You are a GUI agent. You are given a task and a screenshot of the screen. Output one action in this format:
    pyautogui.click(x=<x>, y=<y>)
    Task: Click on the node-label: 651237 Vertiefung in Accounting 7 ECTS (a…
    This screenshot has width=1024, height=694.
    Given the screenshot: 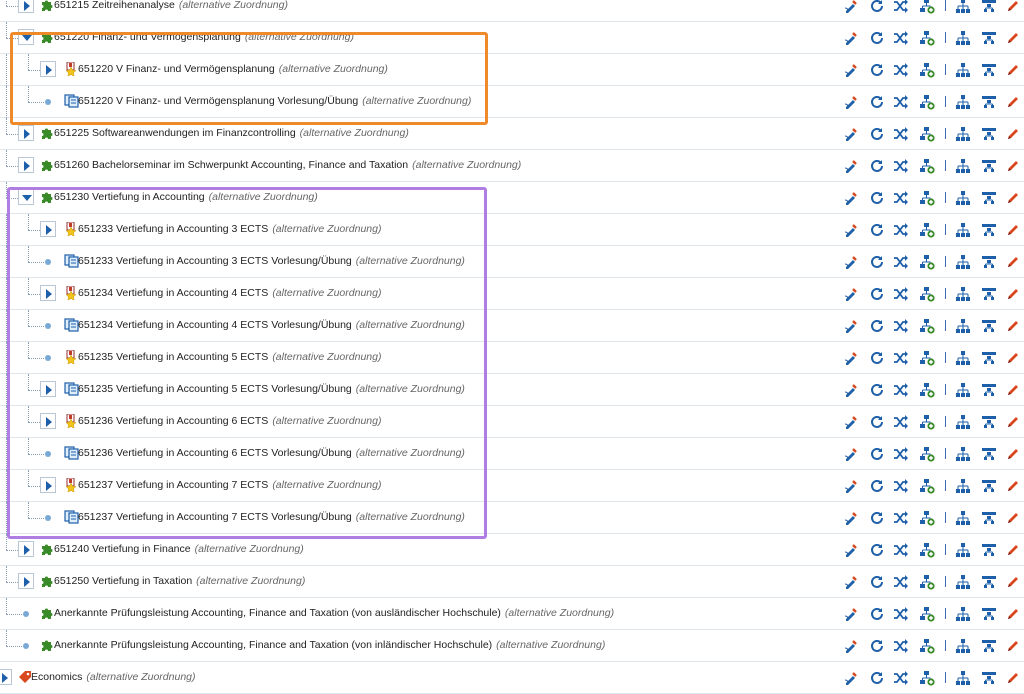 What is the action you would take?
    pyautogui.click(x=229, y=485)
    